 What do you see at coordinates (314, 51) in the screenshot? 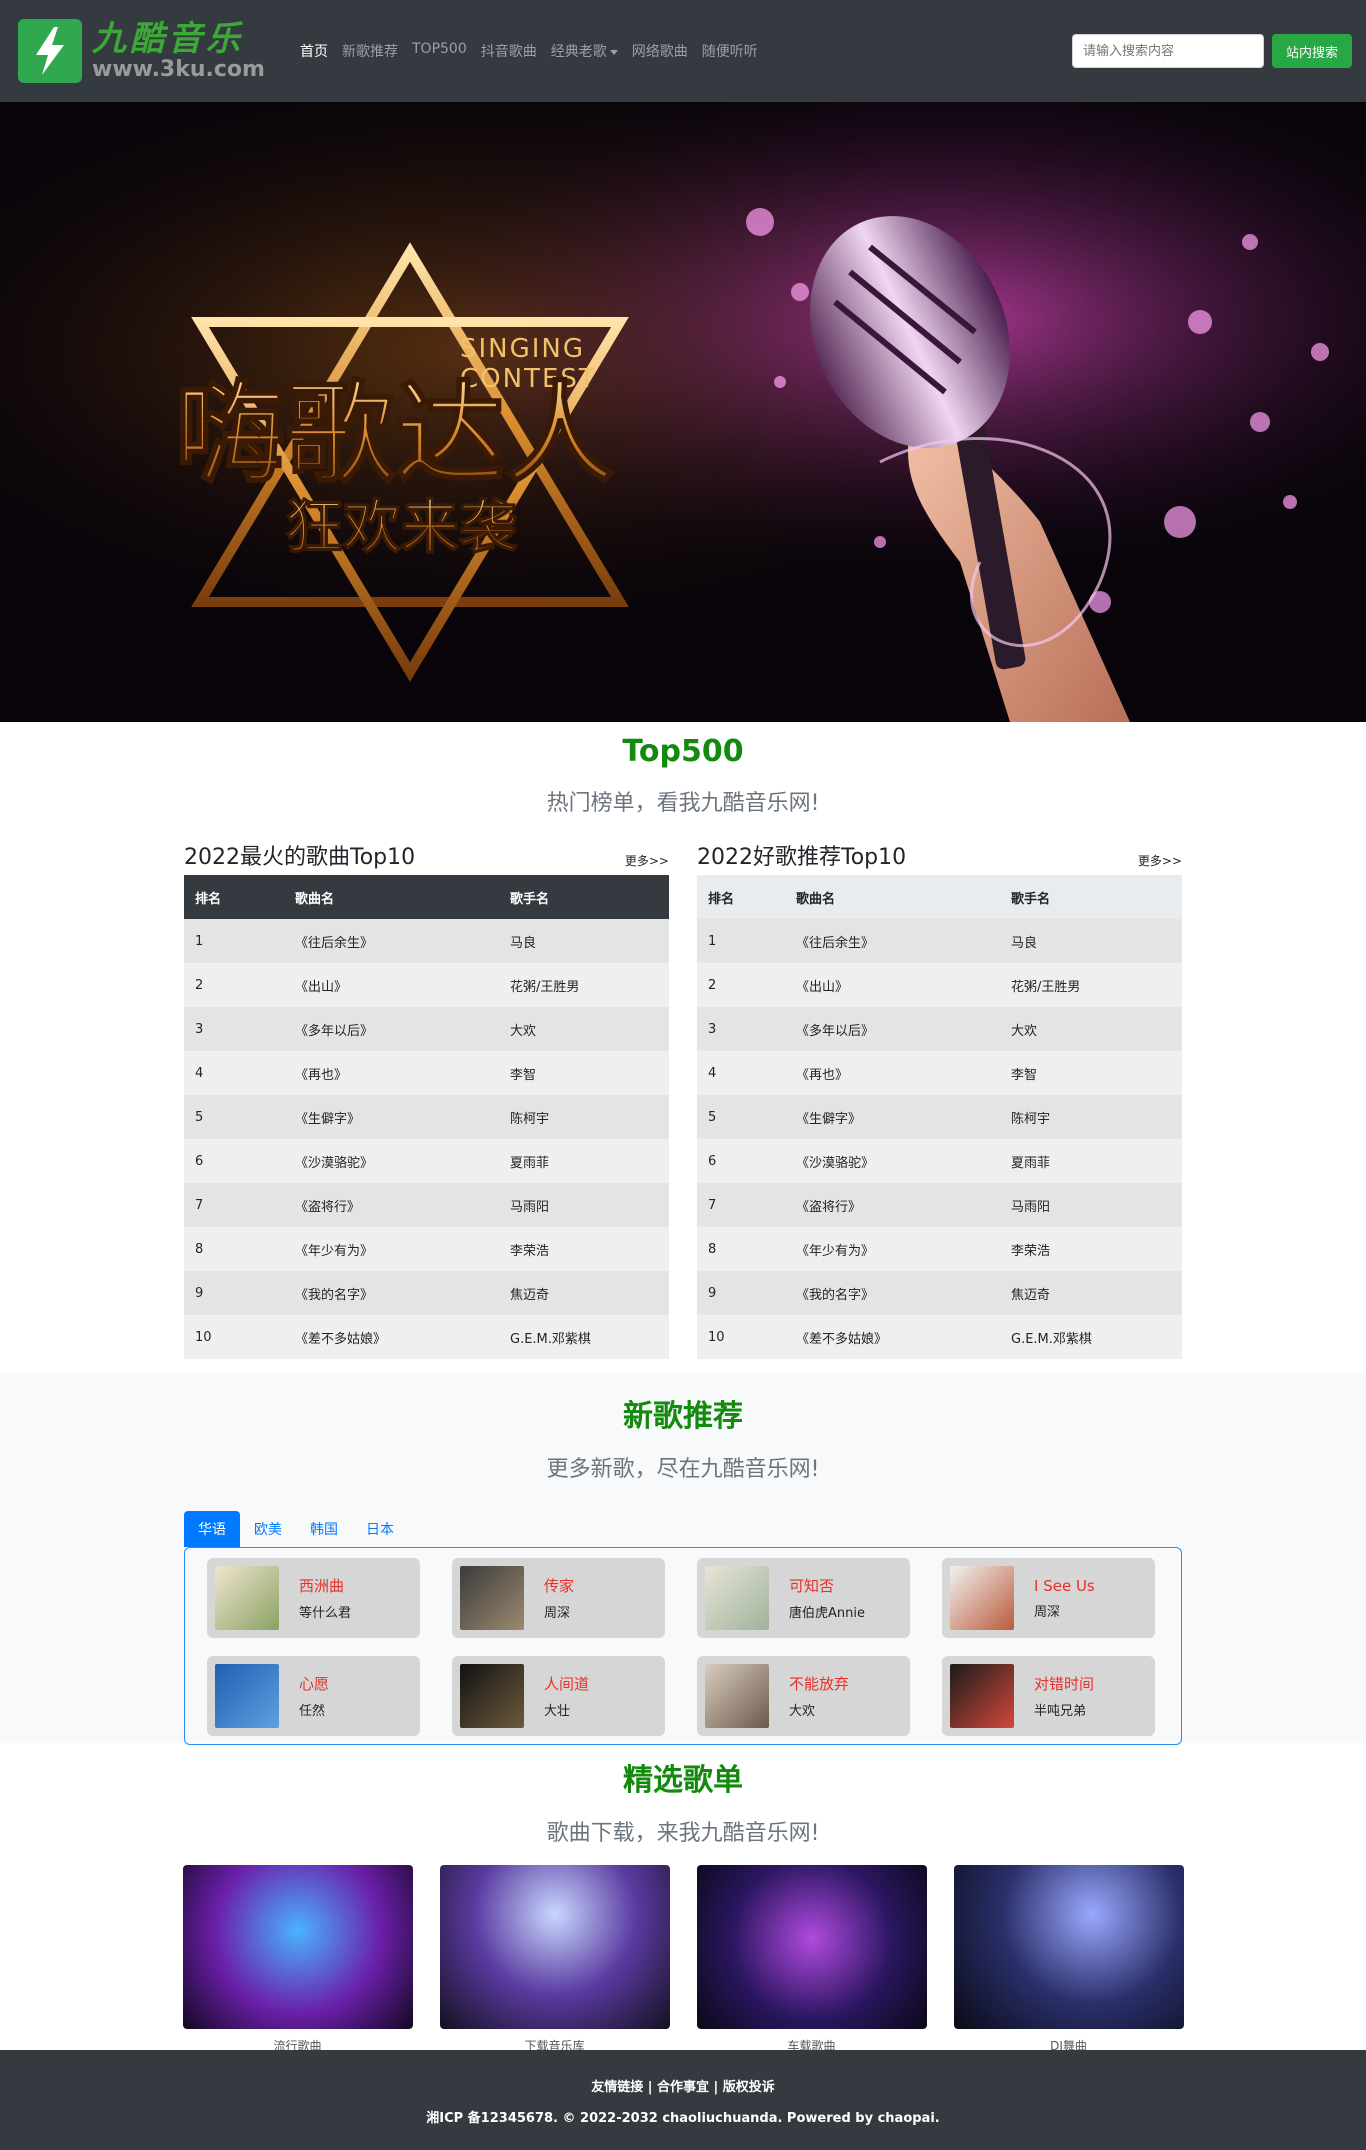
I see `nav-home: 首页` at bounding box center [314, 51].